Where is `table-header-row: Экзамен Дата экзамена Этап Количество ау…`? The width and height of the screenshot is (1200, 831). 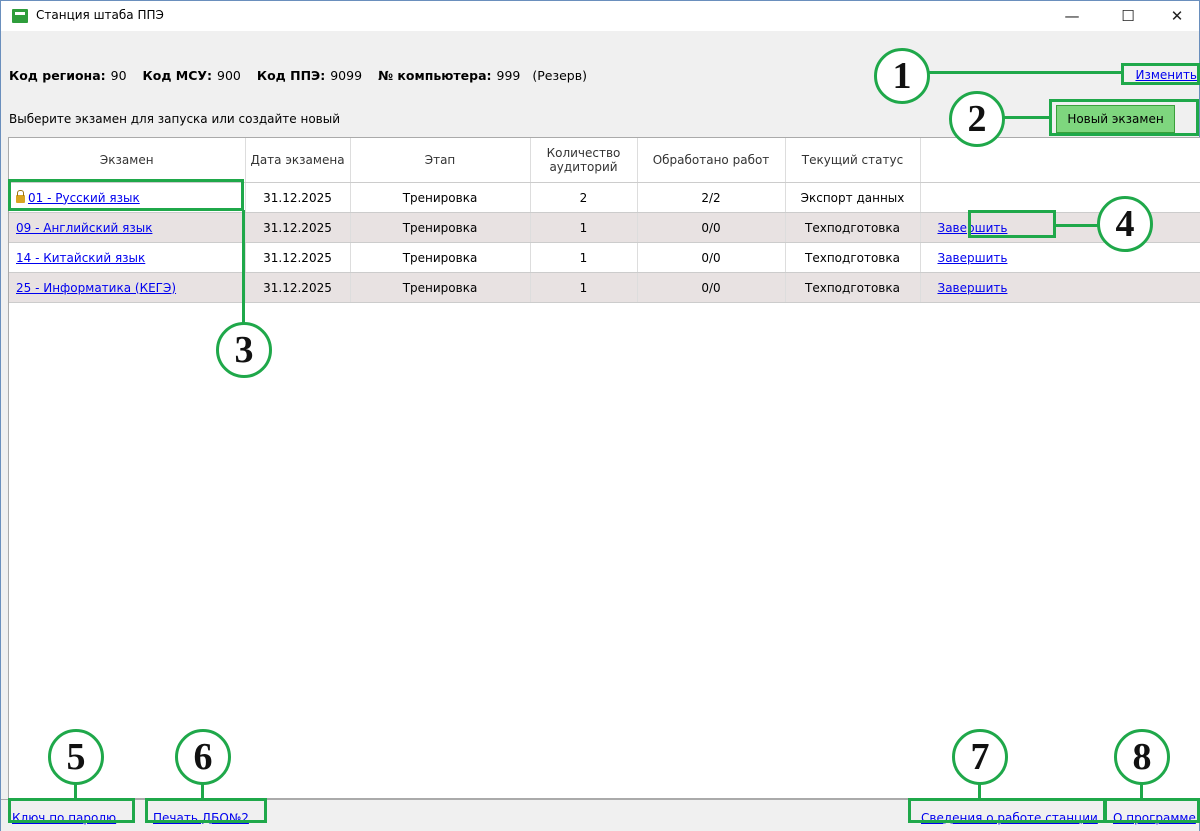
table-header-row: Экзамен Дата экзамена Этап Количество ау… is located at coordinates (604, 160).